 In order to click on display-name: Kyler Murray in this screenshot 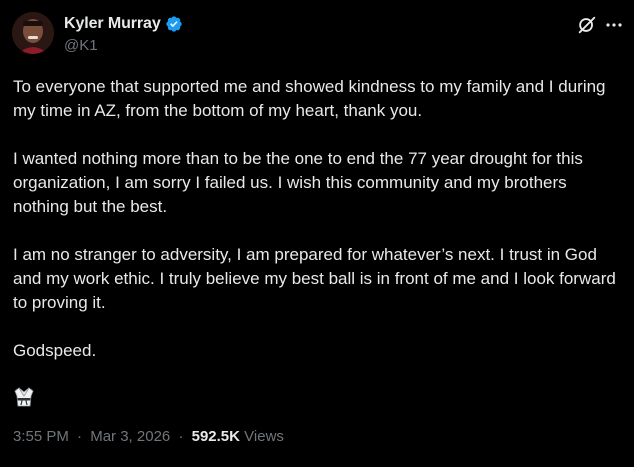, I will do `click(112, 24)`.